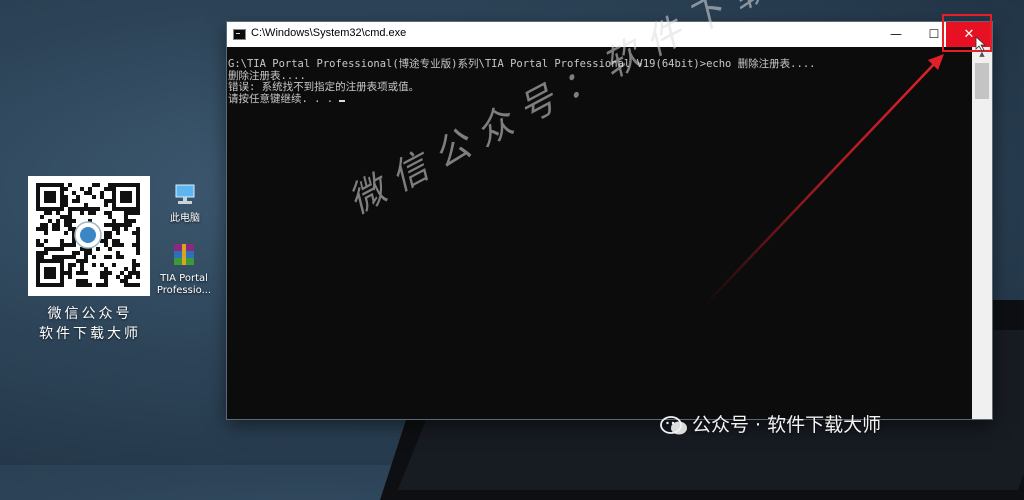 This screenshot has width=1024, height=500. I want to click on bottom-watermark-text: 公众号 · 软件下载大师, so click(787, 425).